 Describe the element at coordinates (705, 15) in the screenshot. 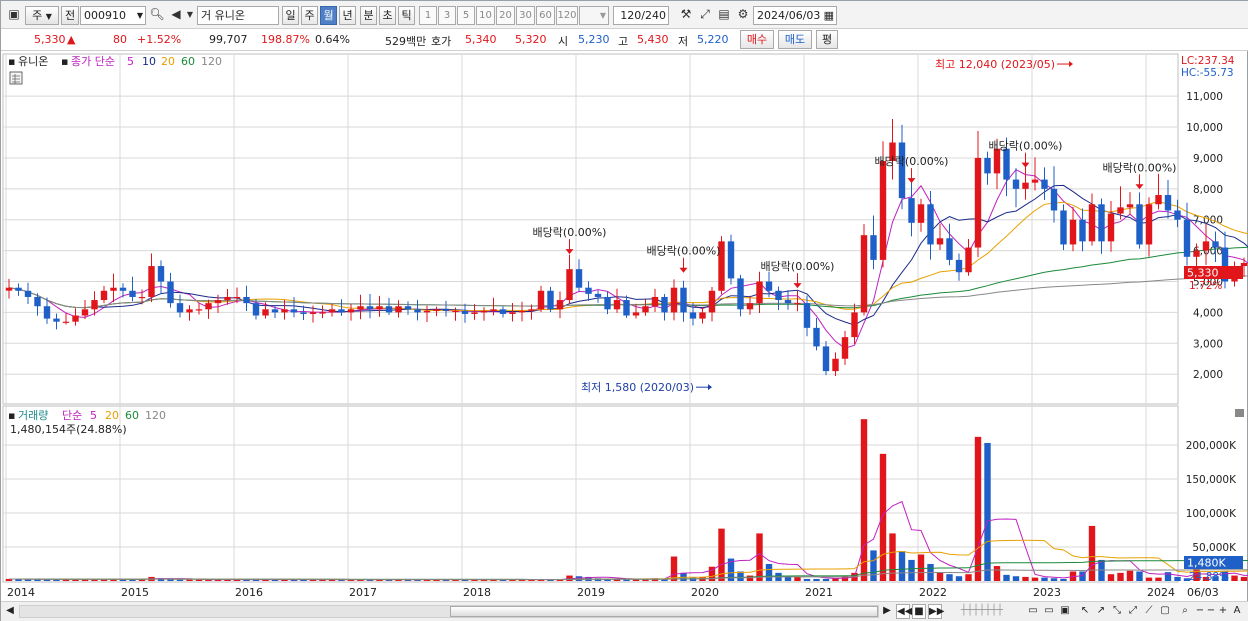

I see `draw-line-icon: ⤢` at that location.